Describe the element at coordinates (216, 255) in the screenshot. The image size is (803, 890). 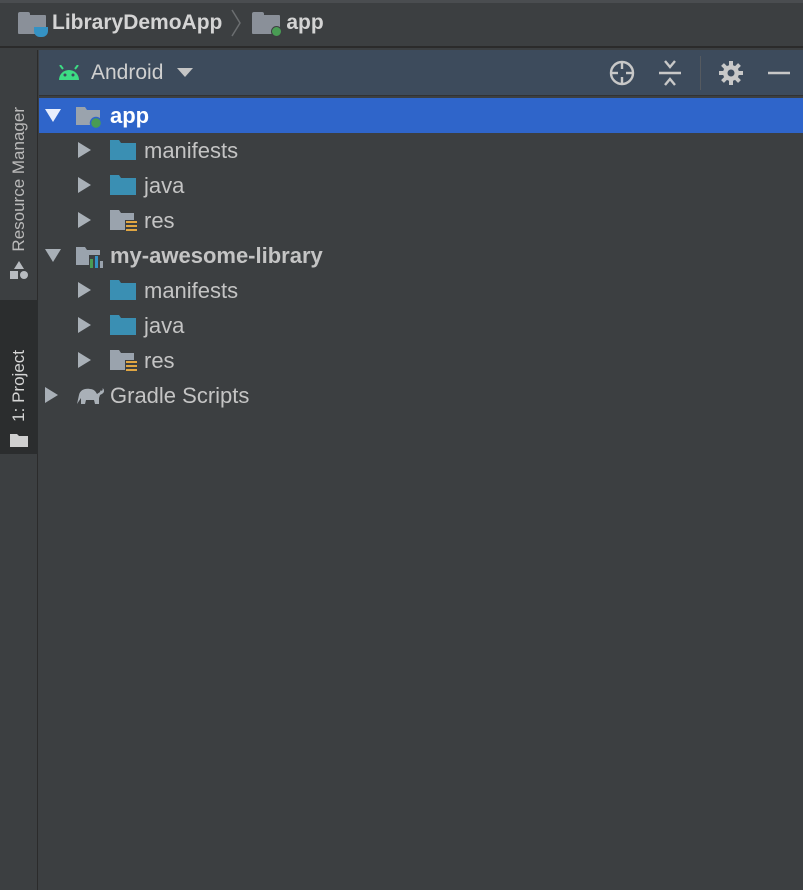
I see `tree-node-label: my-awesome-library` at that location.